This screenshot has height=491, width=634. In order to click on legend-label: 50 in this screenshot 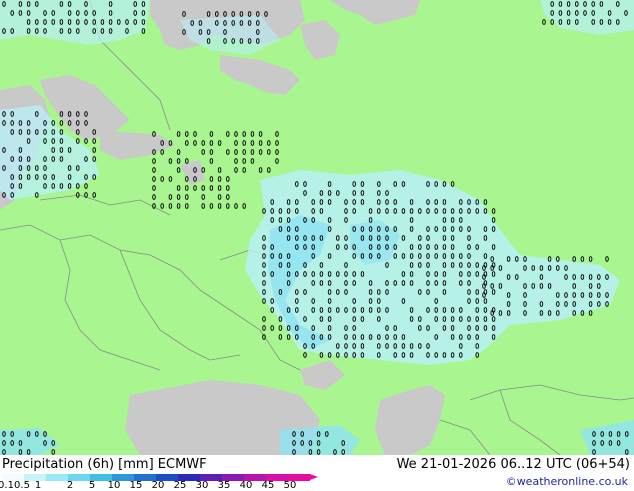, I will do `click(290, 485)`.